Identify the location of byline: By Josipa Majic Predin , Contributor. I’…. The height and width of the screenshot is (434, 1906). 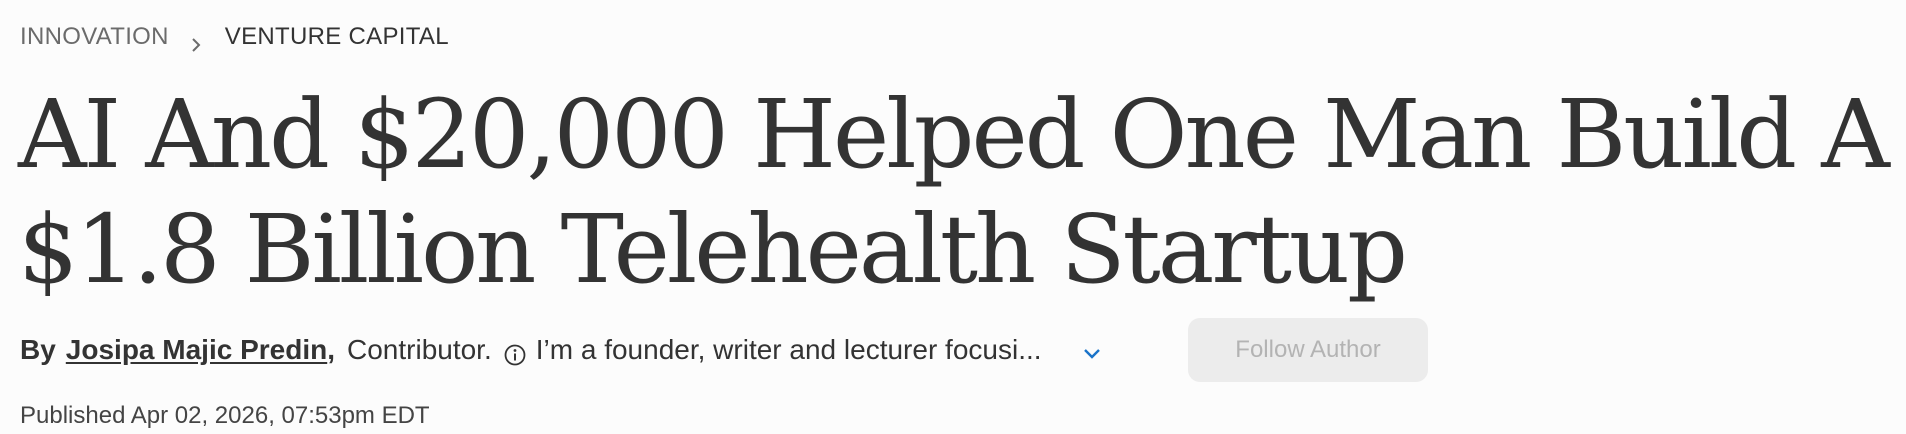
(562, 350).